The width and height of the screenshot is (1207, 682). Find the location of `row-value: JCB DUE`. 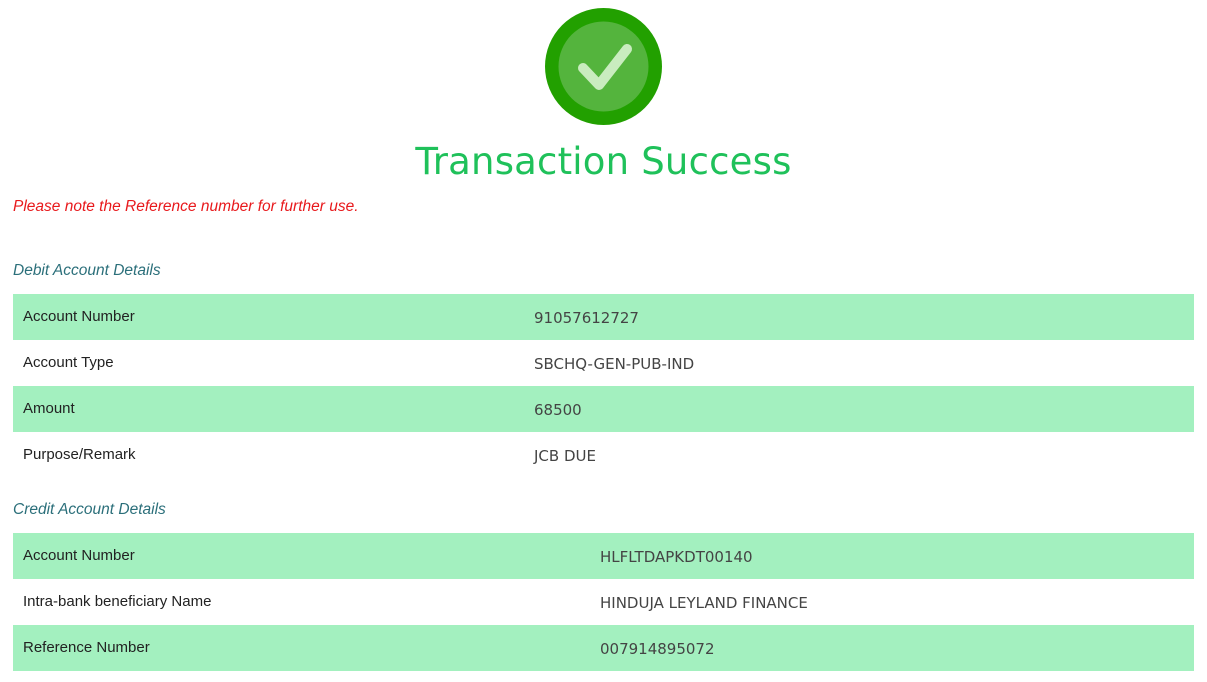

row-value: JCB DUE is located at coordinates (565, 456).